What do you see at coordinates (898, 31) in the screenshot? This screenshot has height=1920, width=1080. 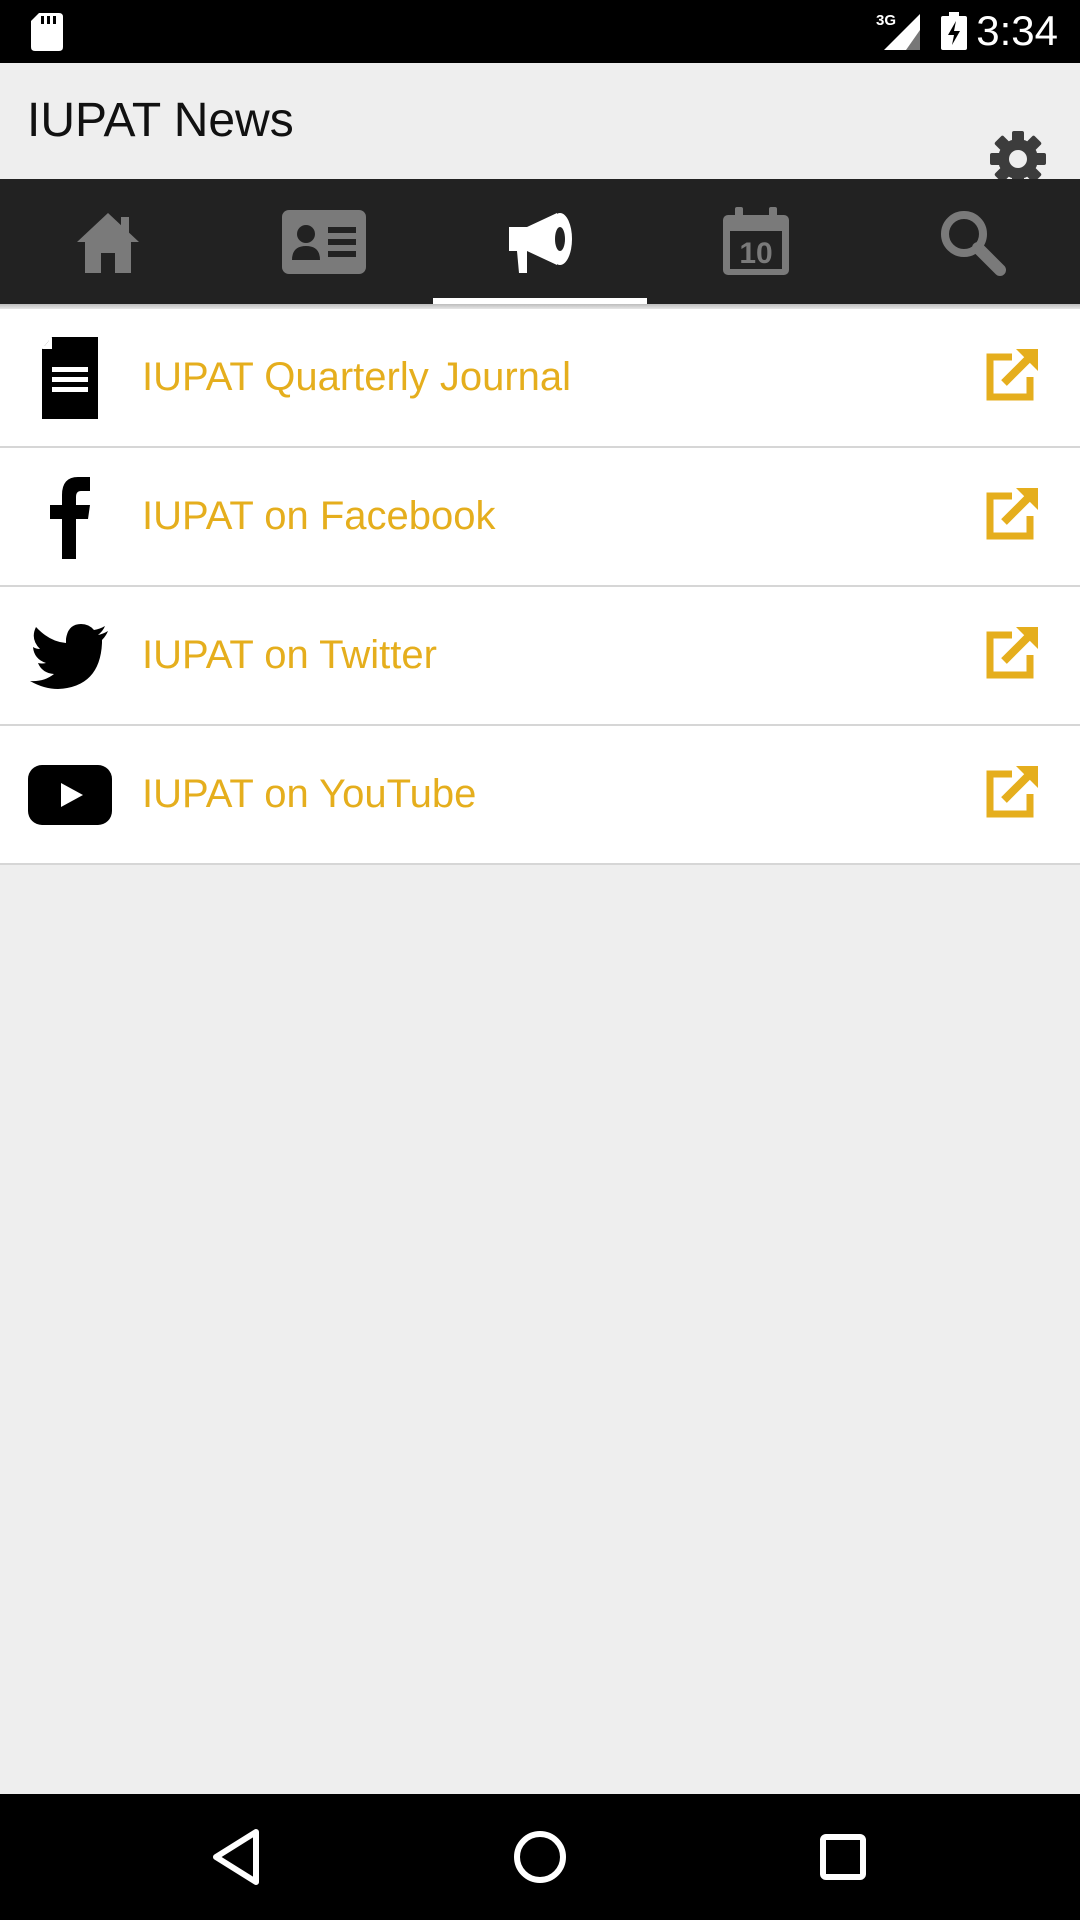 I see `signal-3g-icon: 3G` at bounding box center [898, 31].